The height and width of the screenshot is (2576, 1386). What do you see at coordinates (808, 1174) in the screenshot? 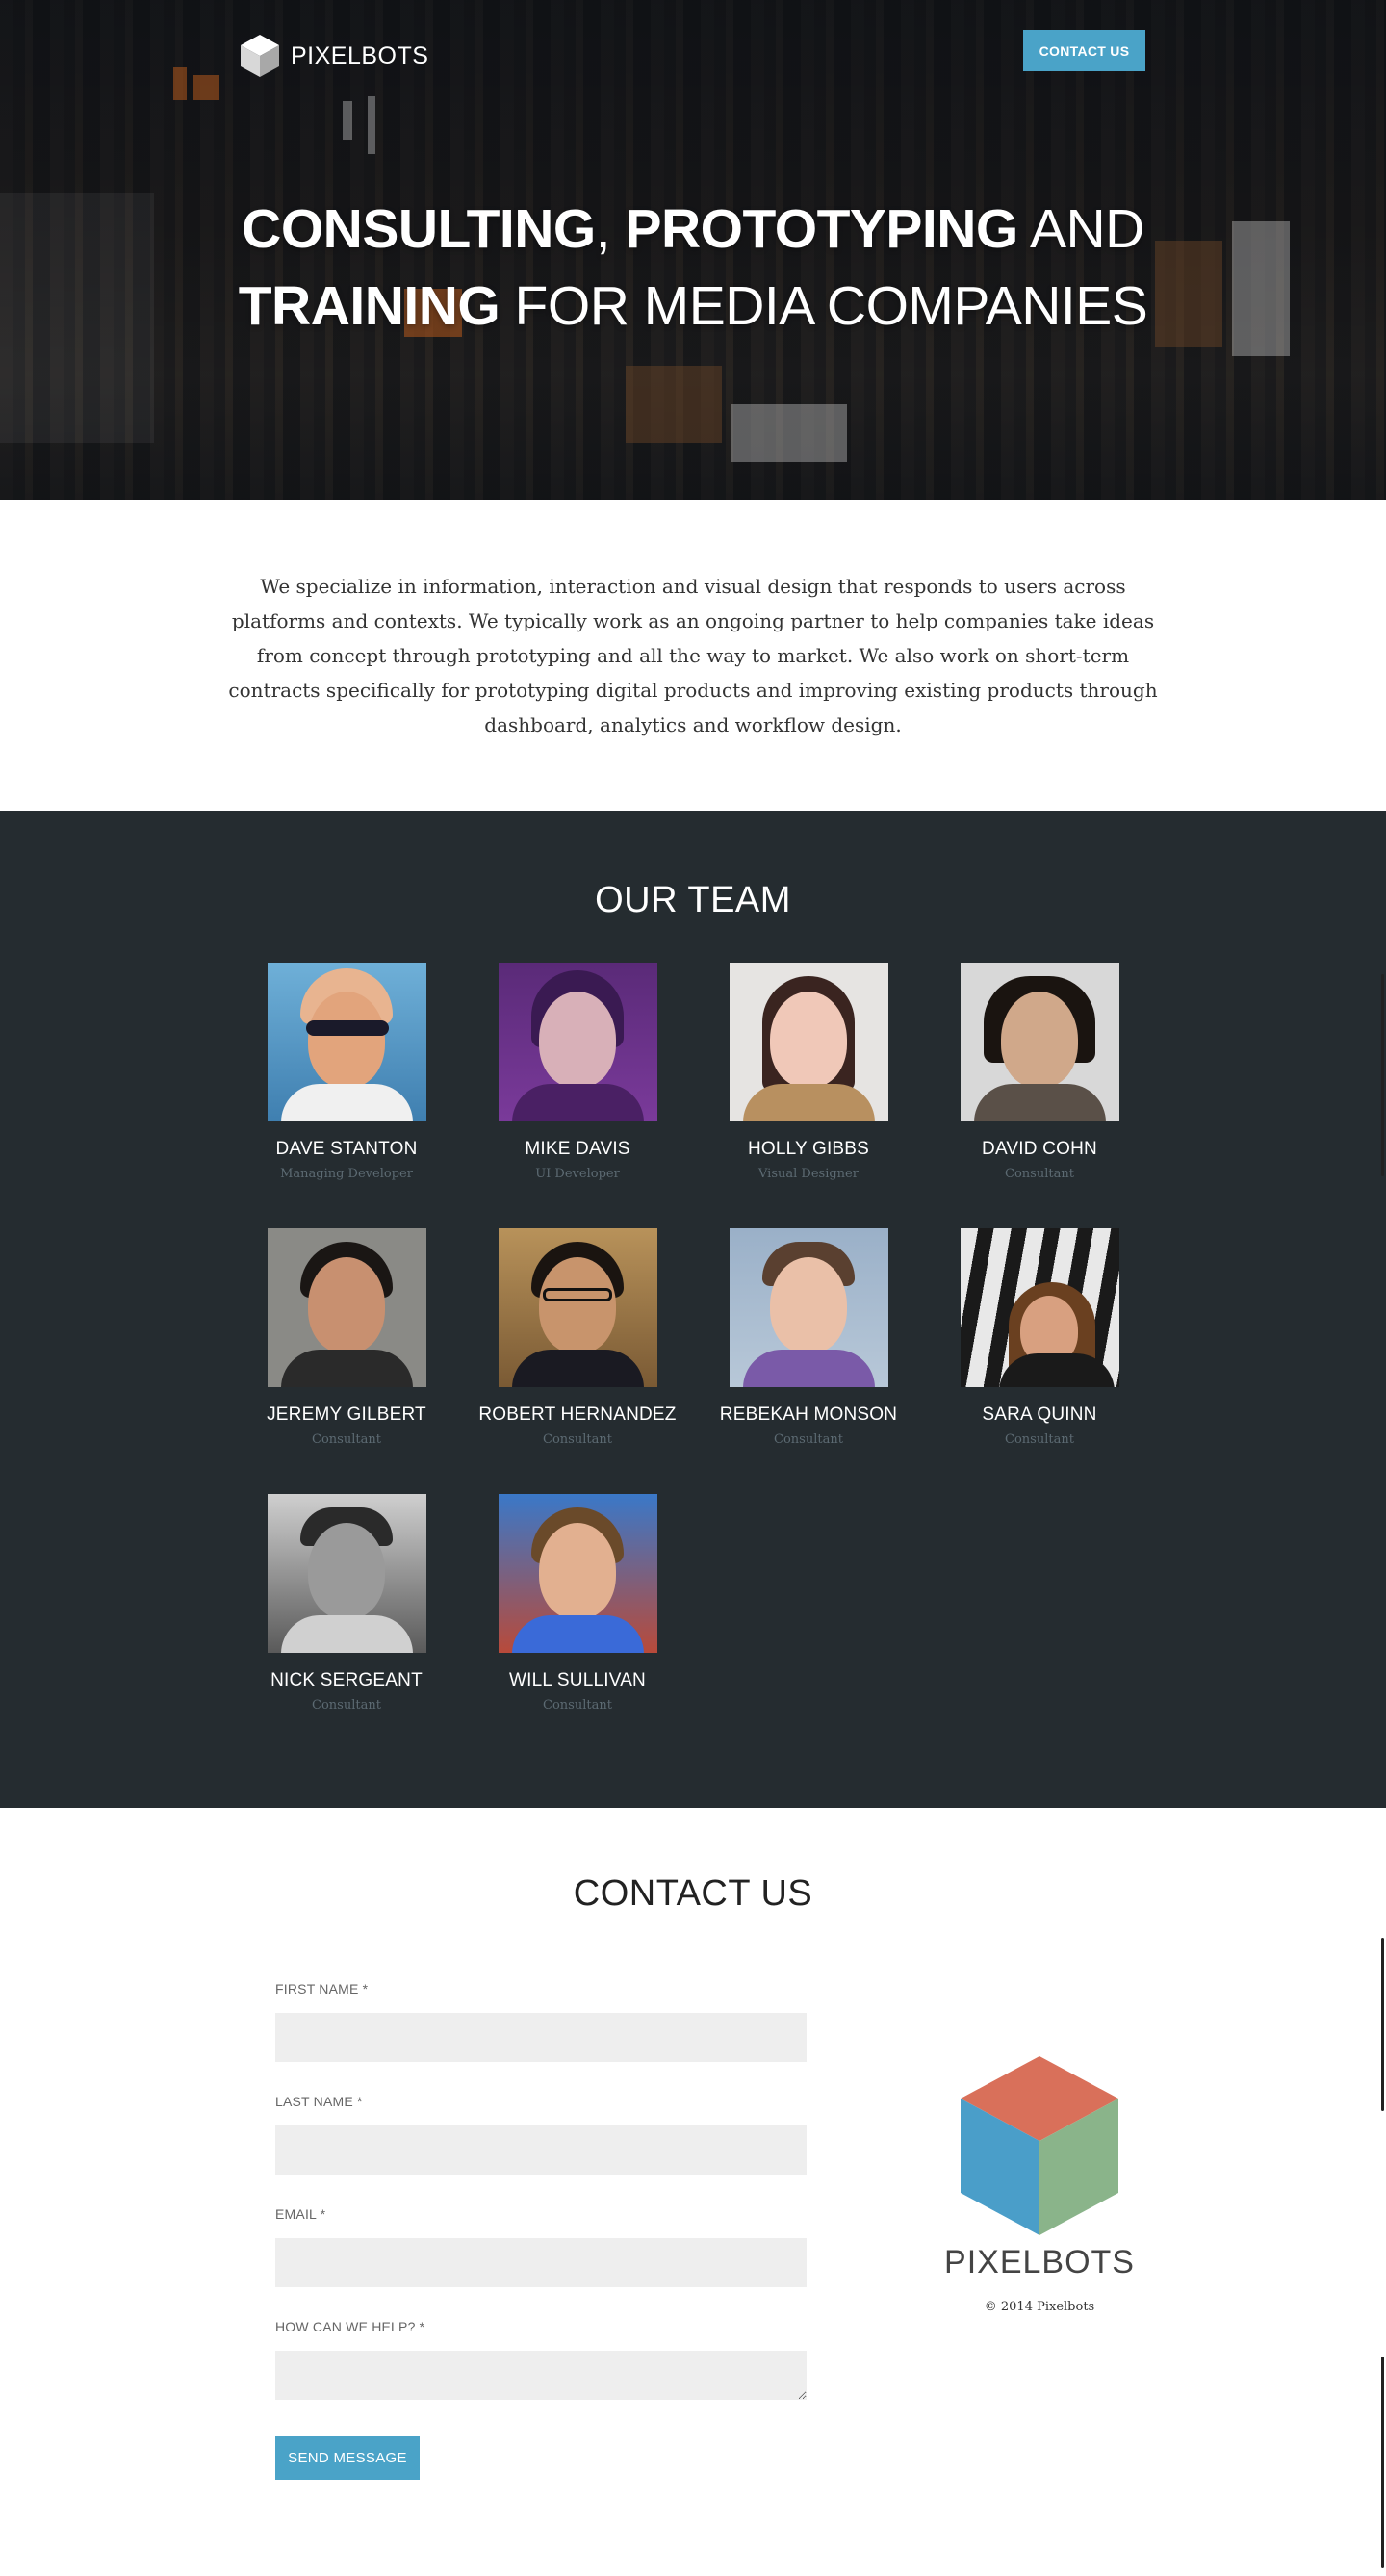
I see `member-role: Visual Designer` at bounding box center [808, 1174].